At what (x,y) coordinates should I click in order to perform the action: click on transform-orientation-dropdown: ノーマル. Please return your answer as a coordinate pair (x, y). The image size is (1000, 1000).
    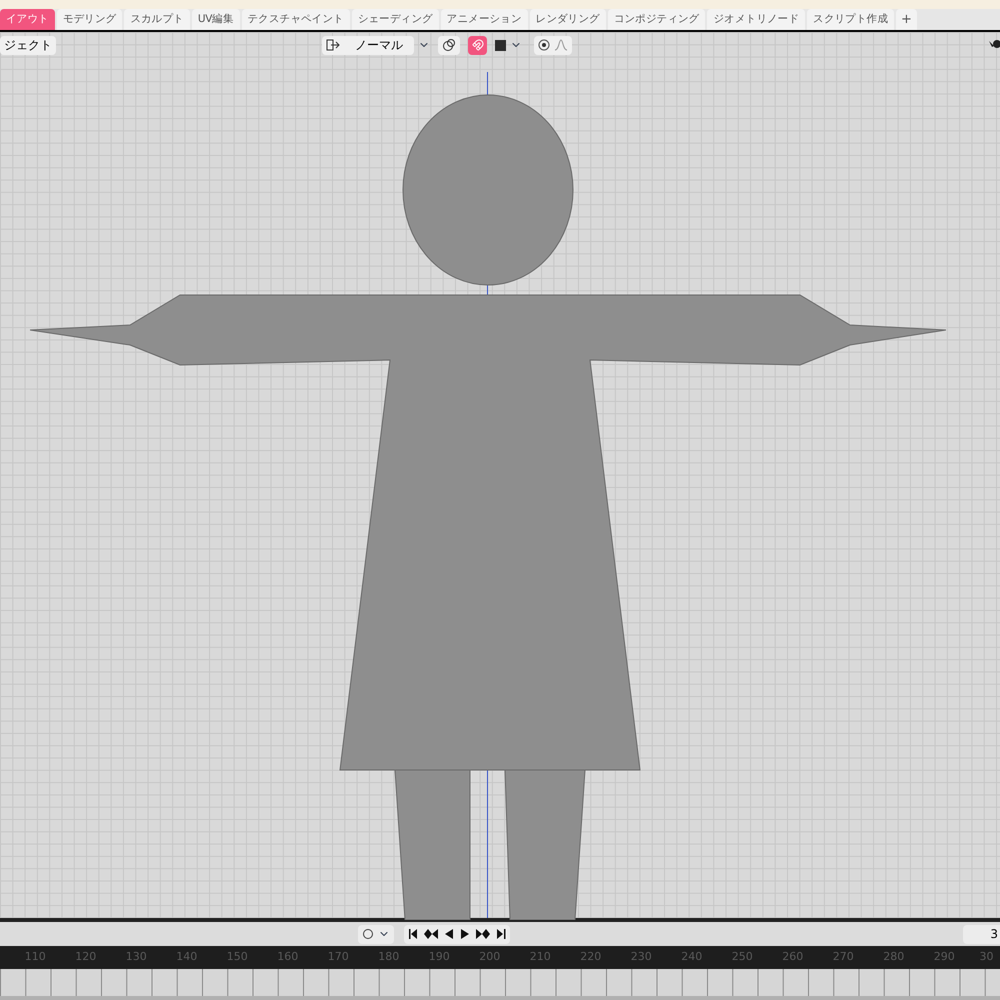
    Looking at the image, I should click on (368, 45).